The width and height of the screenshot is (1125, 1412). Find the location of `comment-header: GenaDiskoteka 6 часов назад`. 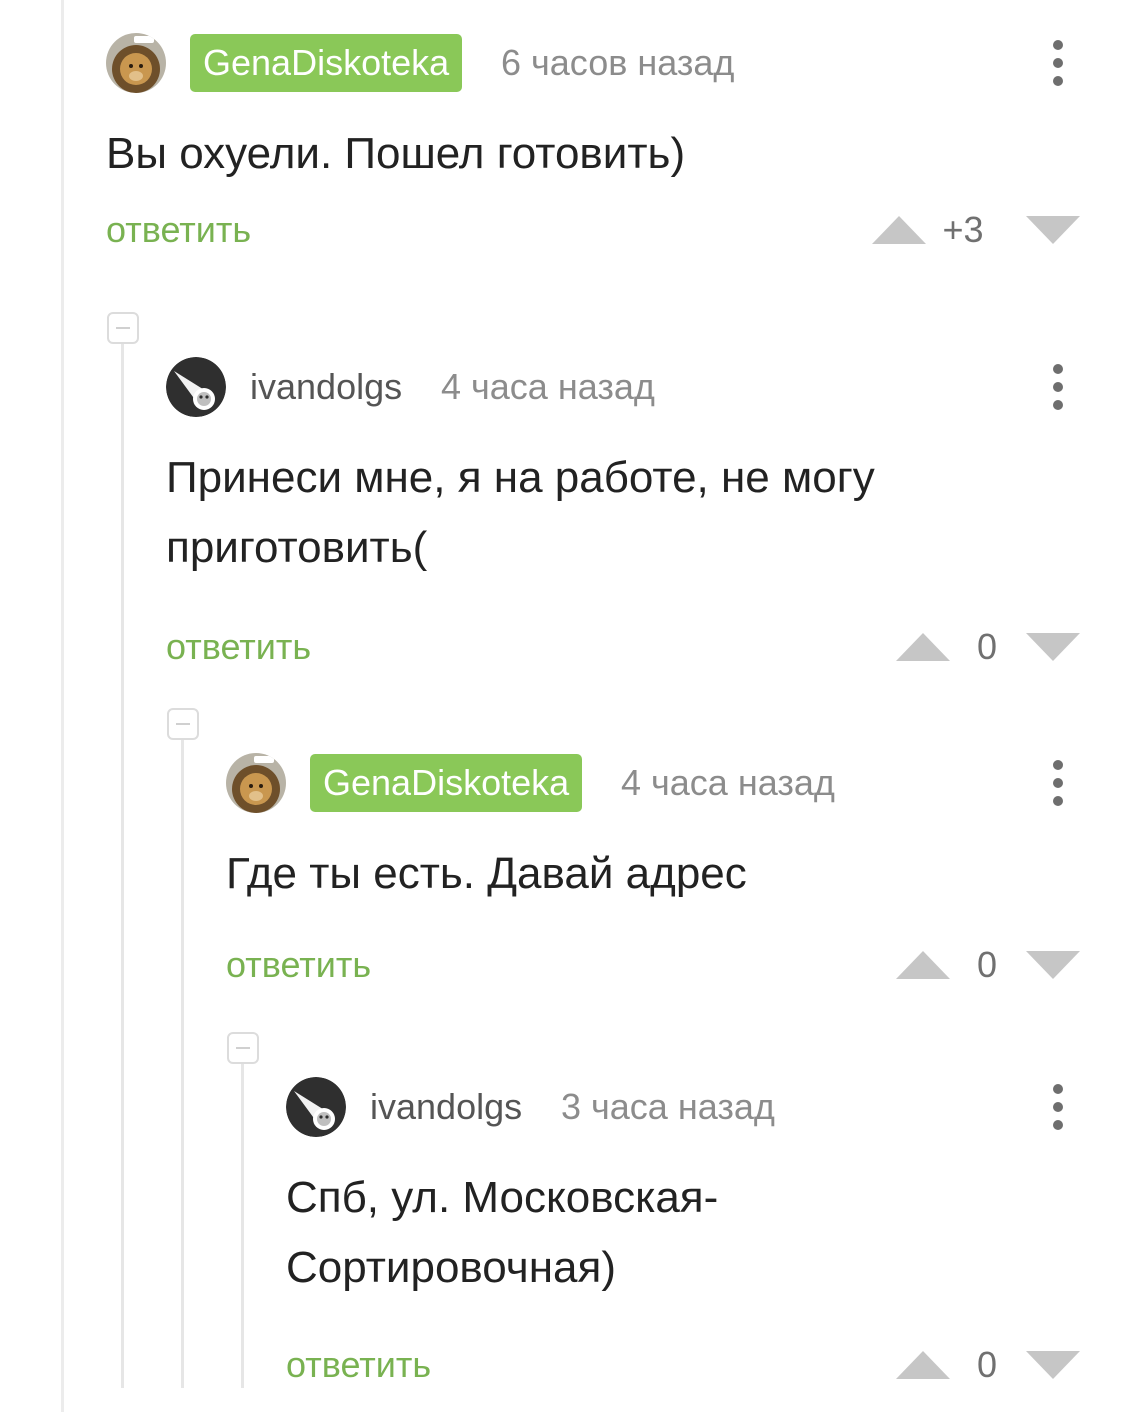

comment-header: GenaDiskoteka 6 часов назад is located at coordinates (593, 63).